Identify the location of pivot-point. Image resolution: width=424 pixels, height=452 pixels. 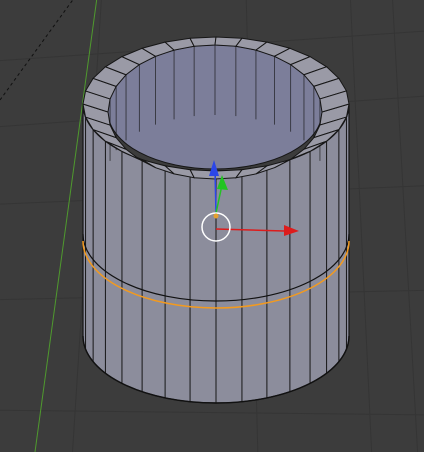
(216, 216).